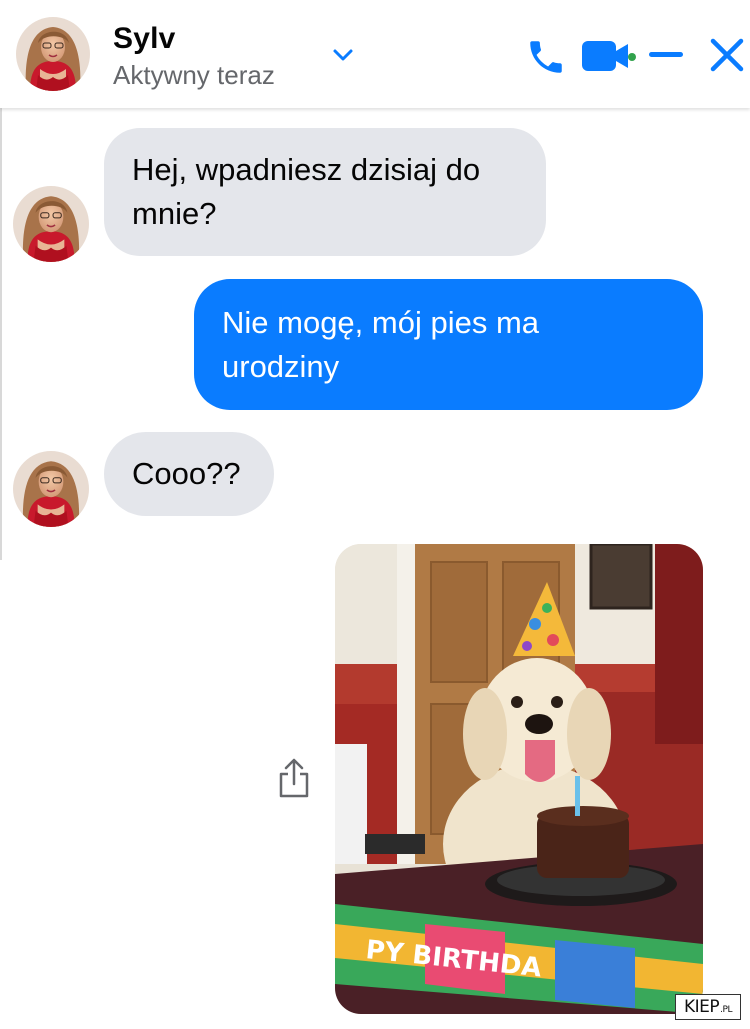  Describe the element at coordinates (174, 213) in the screenshot. I see `message-text-line: mnie?` at that location.